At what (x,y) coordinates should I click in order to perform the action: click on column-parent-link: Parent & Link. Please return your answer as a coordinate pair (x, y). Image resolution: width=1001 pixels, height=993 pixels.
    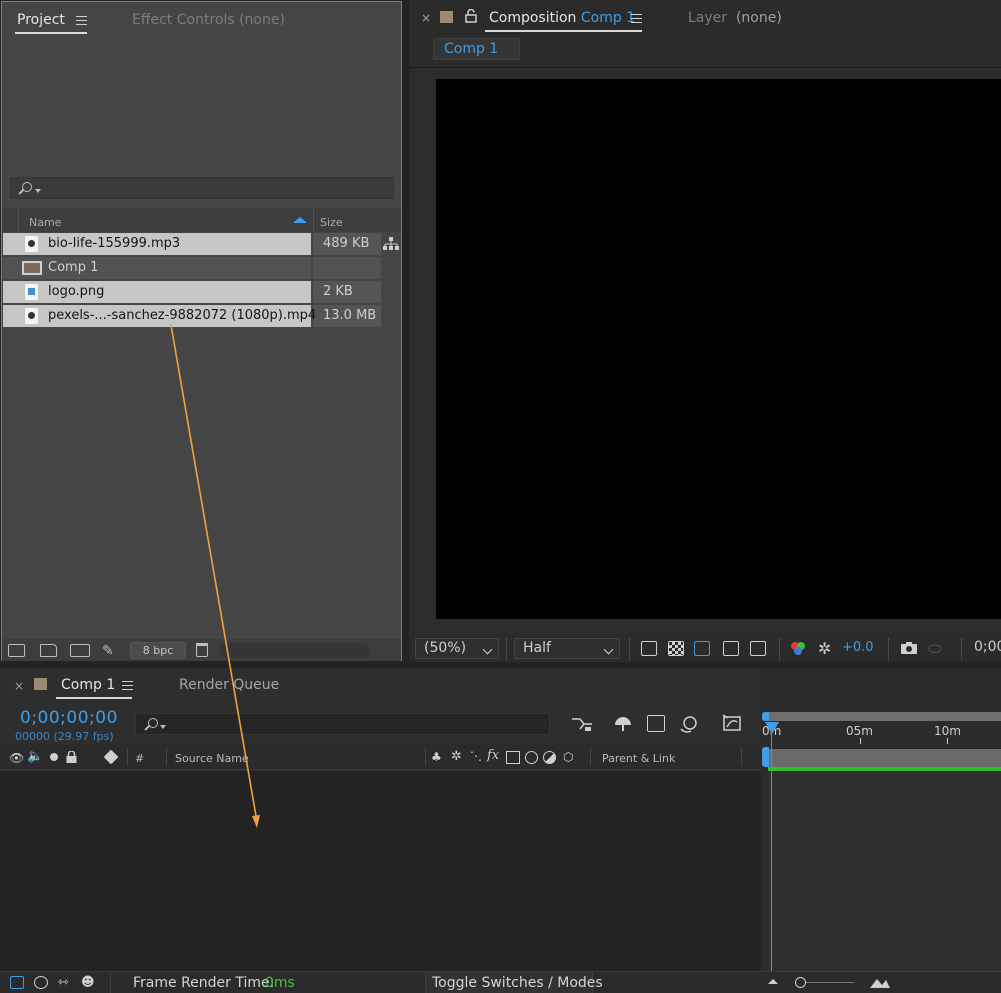
    Looking at the image, I should click on (638, 758).